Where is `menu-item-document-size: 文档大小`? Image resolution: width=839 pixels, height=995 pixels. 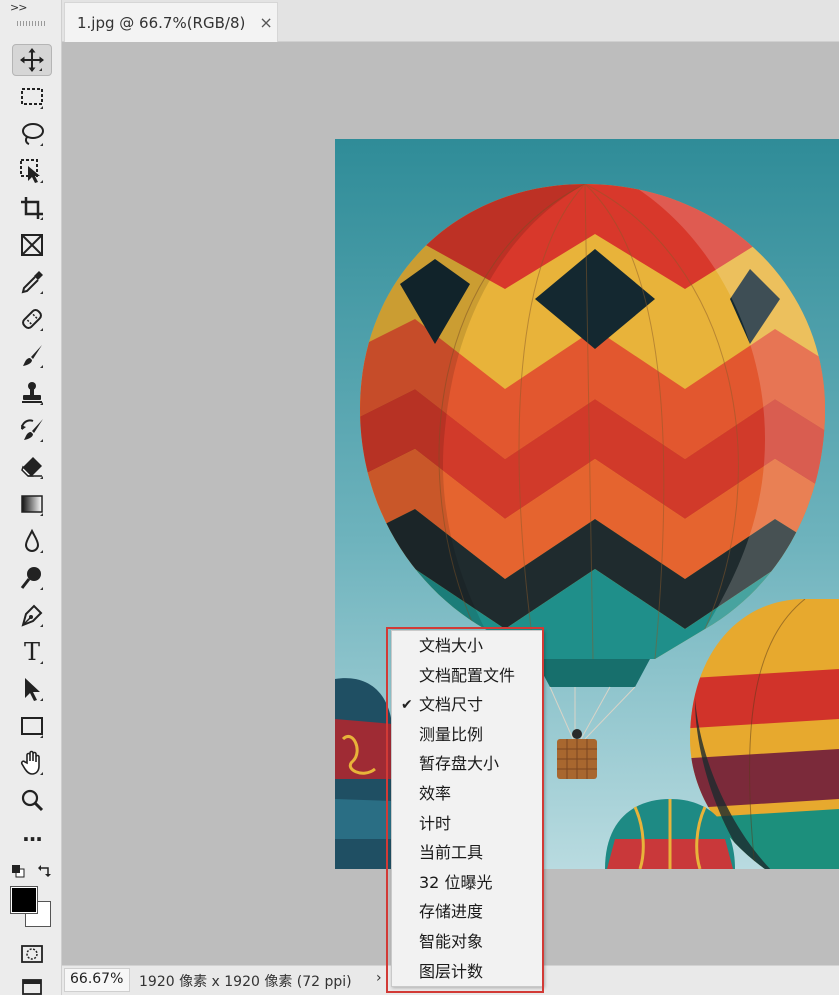
menu-item-document-size: 文档大小 is located at coordinates (467, 646).